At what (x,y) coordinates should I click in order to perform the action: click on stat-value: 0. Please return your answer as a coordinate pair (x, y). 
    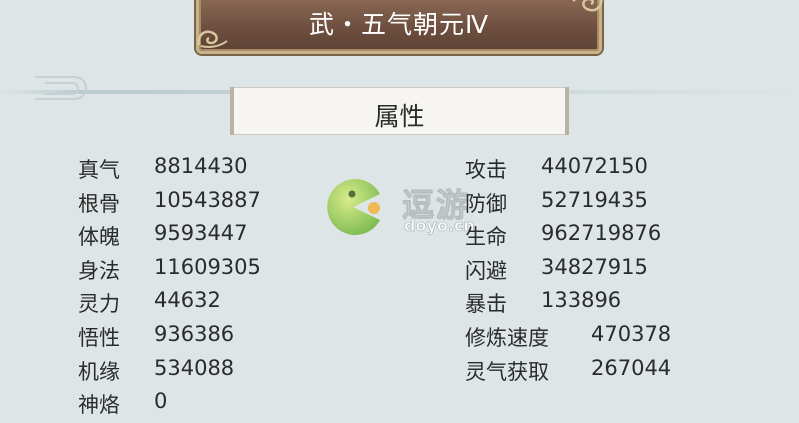
    Looking at the image, I should click on (161, 401).